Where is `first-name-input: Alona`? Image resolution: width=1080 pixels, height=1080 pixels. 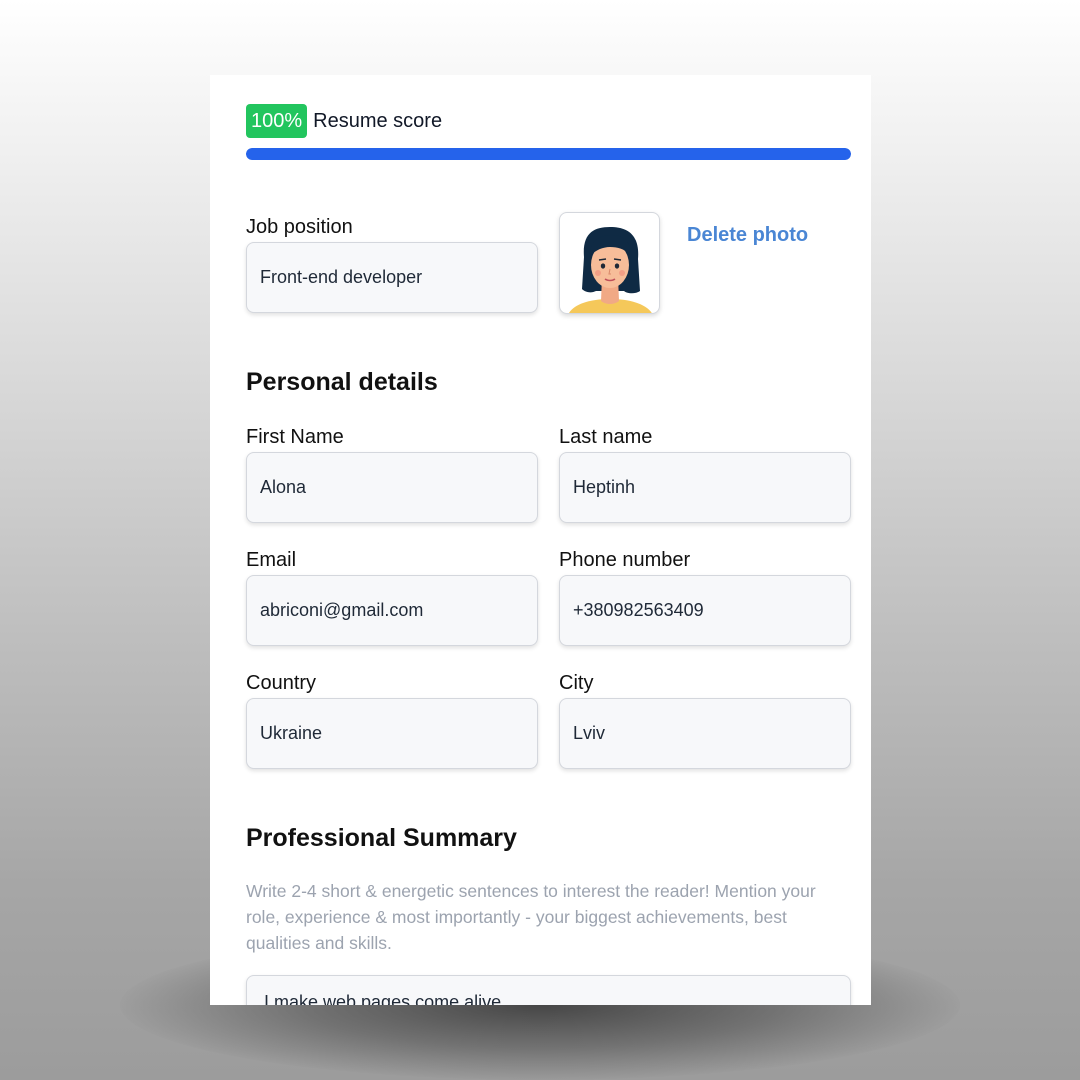
first-name-input: Alona is located at coordinates (392, 487).